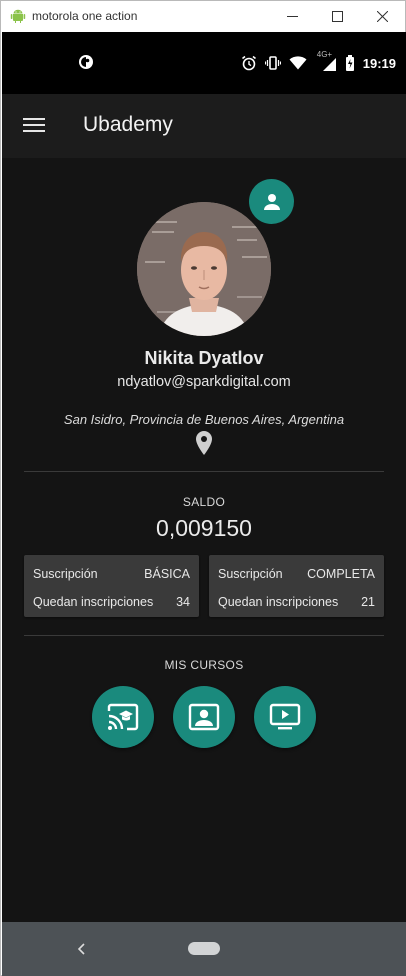 The height and width of the screenshot is (976, 406). I want to click on wifi-icon, so click(298, 63).